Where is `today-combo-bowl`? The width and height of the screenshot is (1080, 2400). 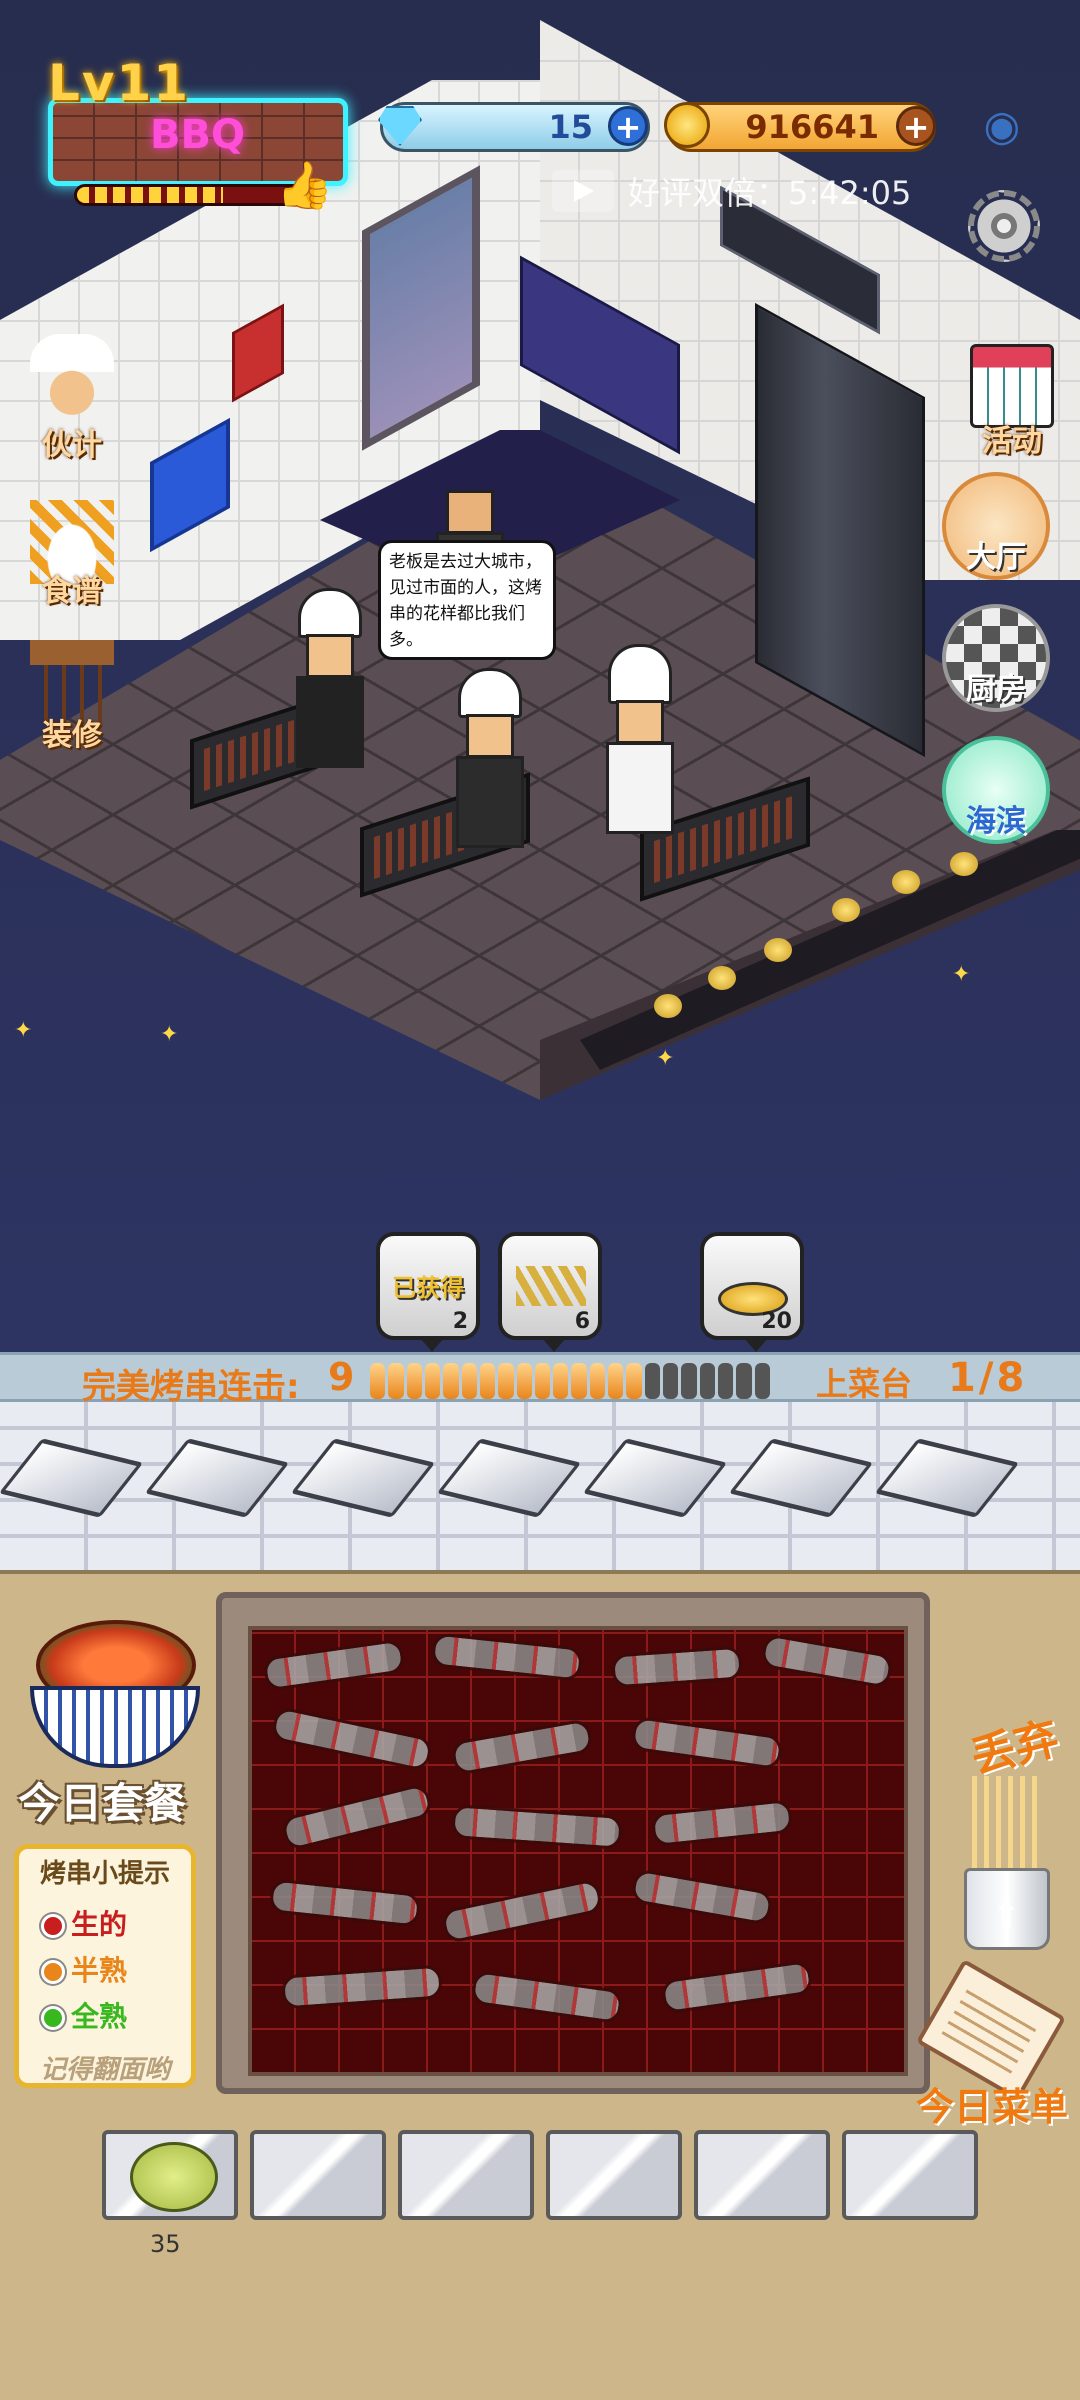
today-combo-bowl is located at coordinates (115, 1688).